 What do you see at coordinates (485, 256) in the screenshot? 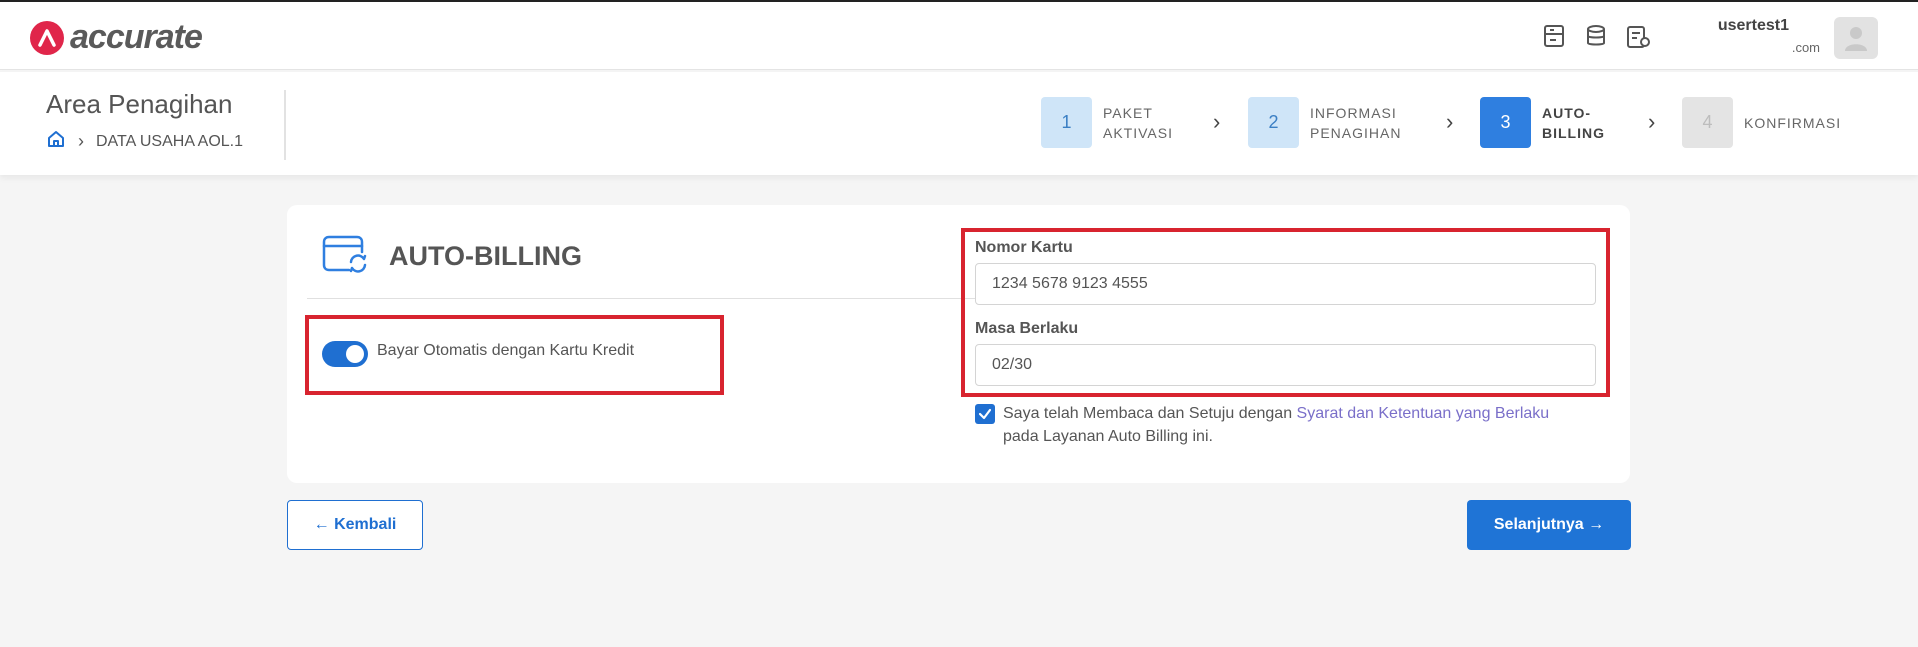
I see `card-title: AUTO-BILLING` at bounding box center [485, 256].